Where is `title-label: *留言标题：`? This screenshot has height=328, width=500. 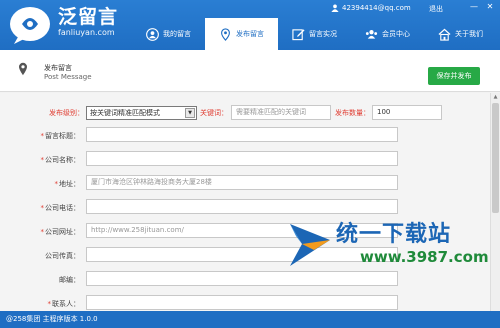
title-label: *留言标题： is located at coordinates (60, 136).